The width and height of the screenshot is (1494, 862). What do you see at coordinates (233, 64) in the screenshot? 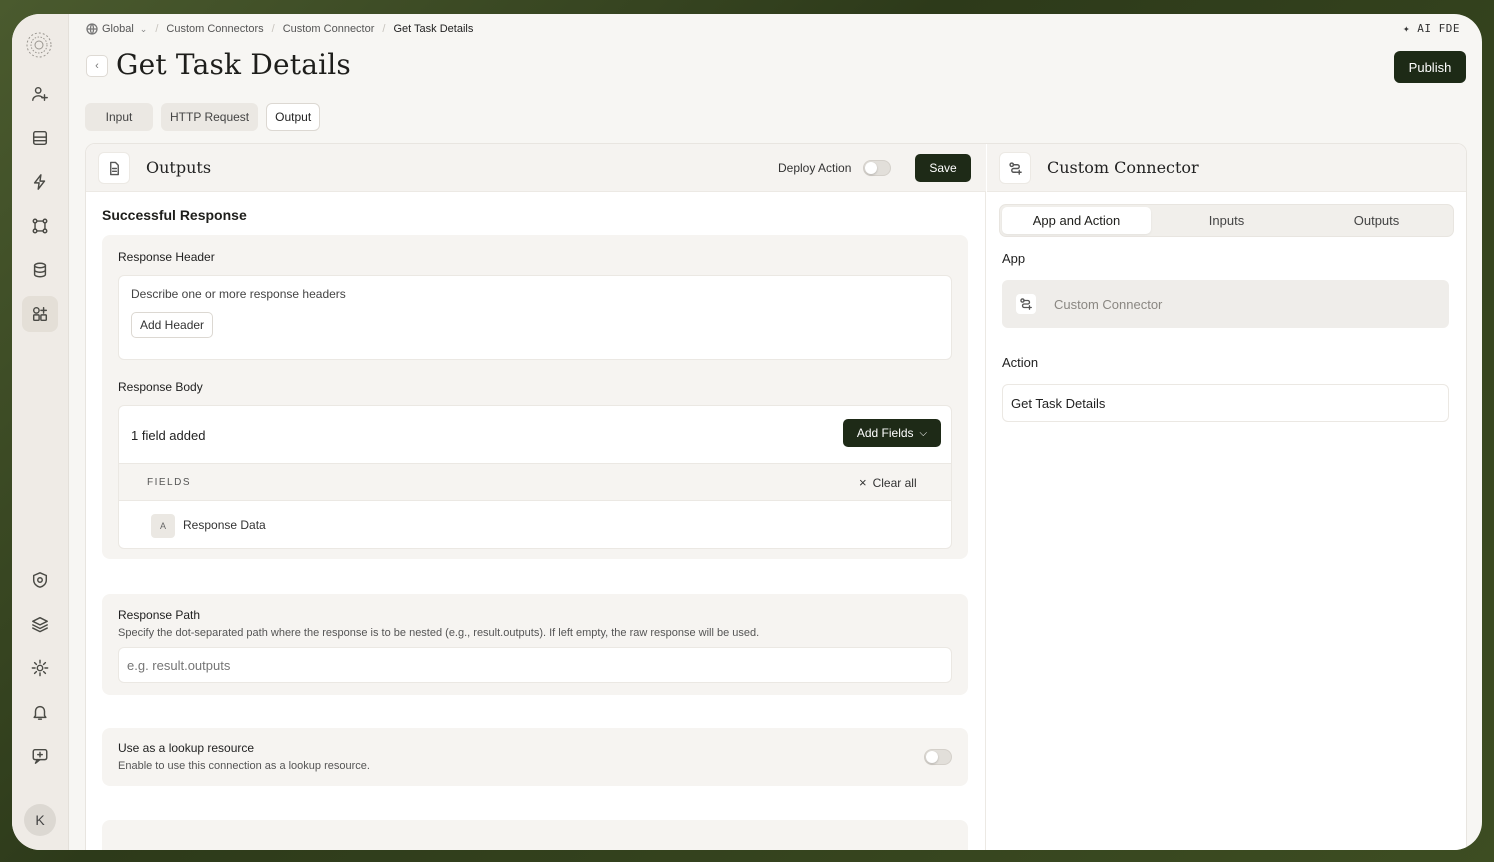
I see `page-title: Get Task Details` at bounding box center [233, 64].